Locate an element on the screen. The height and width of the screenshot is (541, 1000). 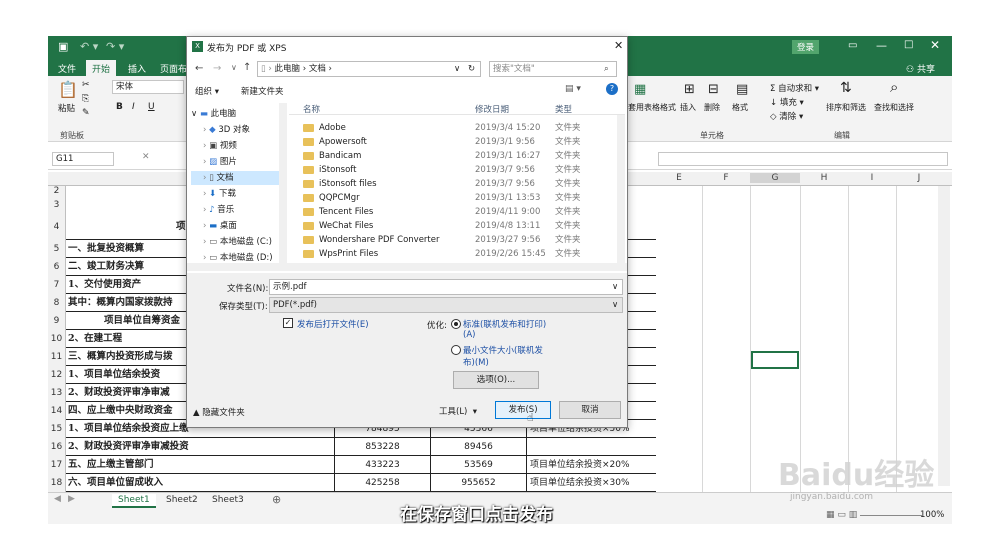
nav-item-drive-c: › ▭ 本地磁盘 (C:) is located at coordinates (237, 242).